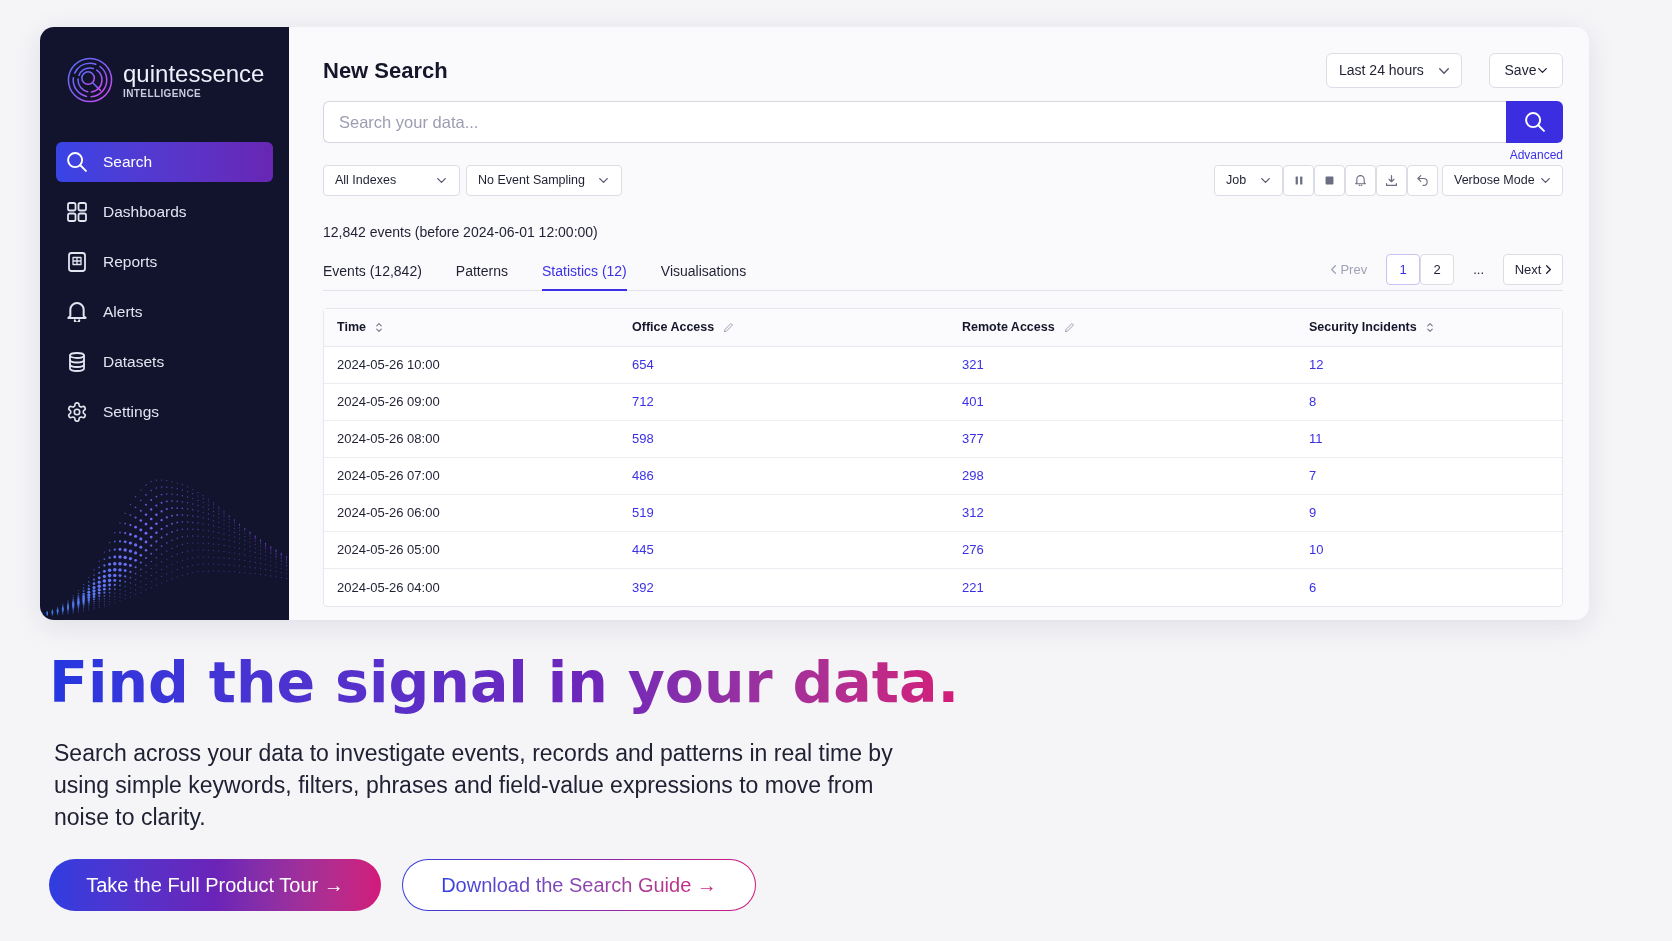 Image resolution: width=1672 pixels, height=941 pixels. Describe the element at coordinates (385, 71) in the screenshot. I see `page-title: New Search` at that location.